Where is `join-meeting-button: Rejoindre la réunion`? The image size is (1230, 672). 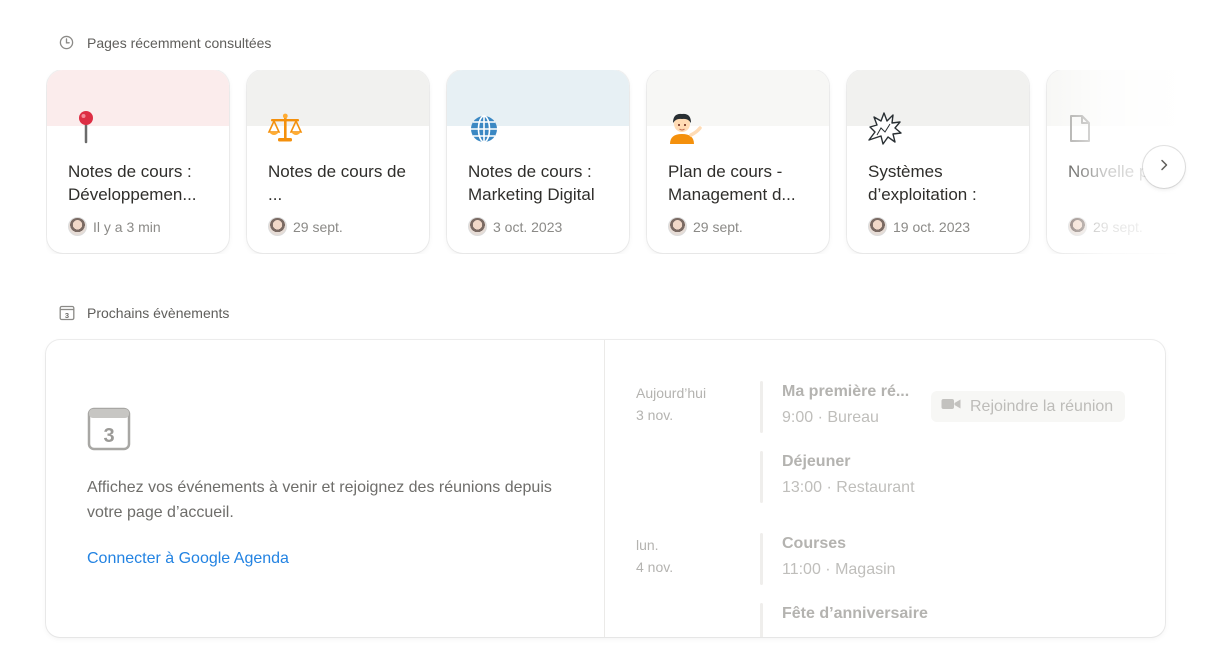
join-meeting-button: Rejoindre la réunion is located at coordinates (1028, 406).